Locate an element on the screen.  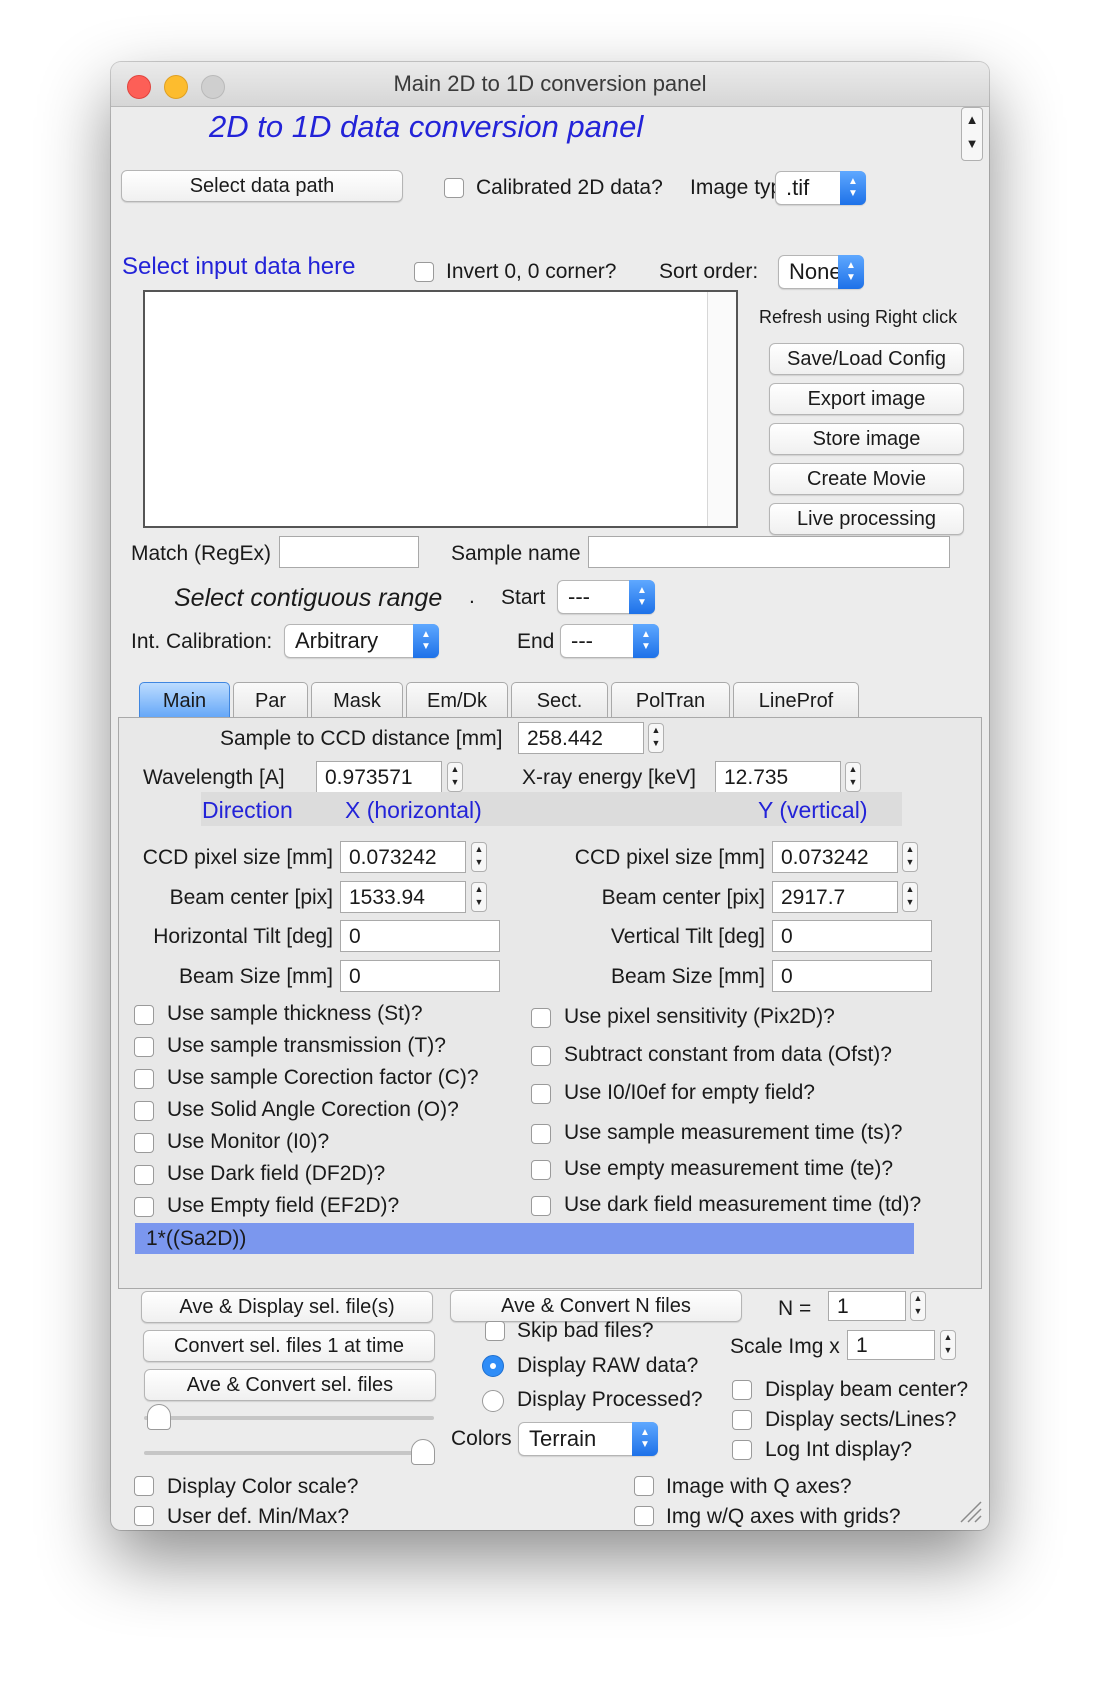
create-movie-button: Create Movie is located at coordinates (866, 479).